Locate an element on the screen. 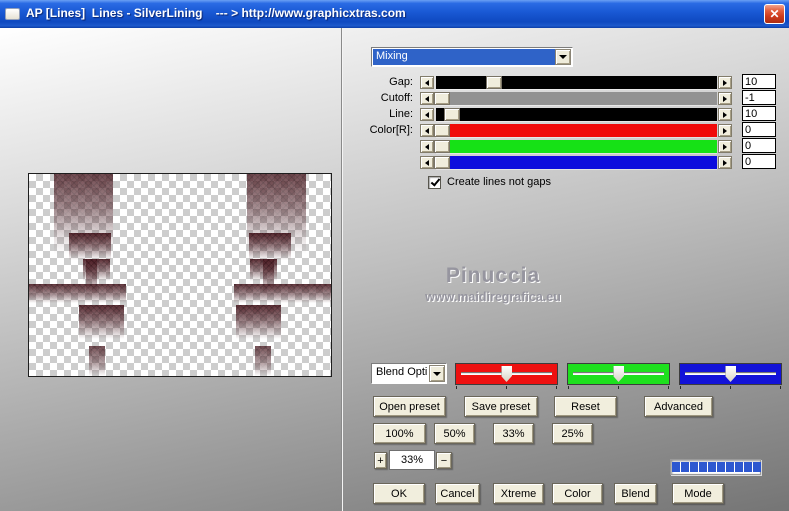  color-g-slider-thumb is located at coordinates (442, 146).